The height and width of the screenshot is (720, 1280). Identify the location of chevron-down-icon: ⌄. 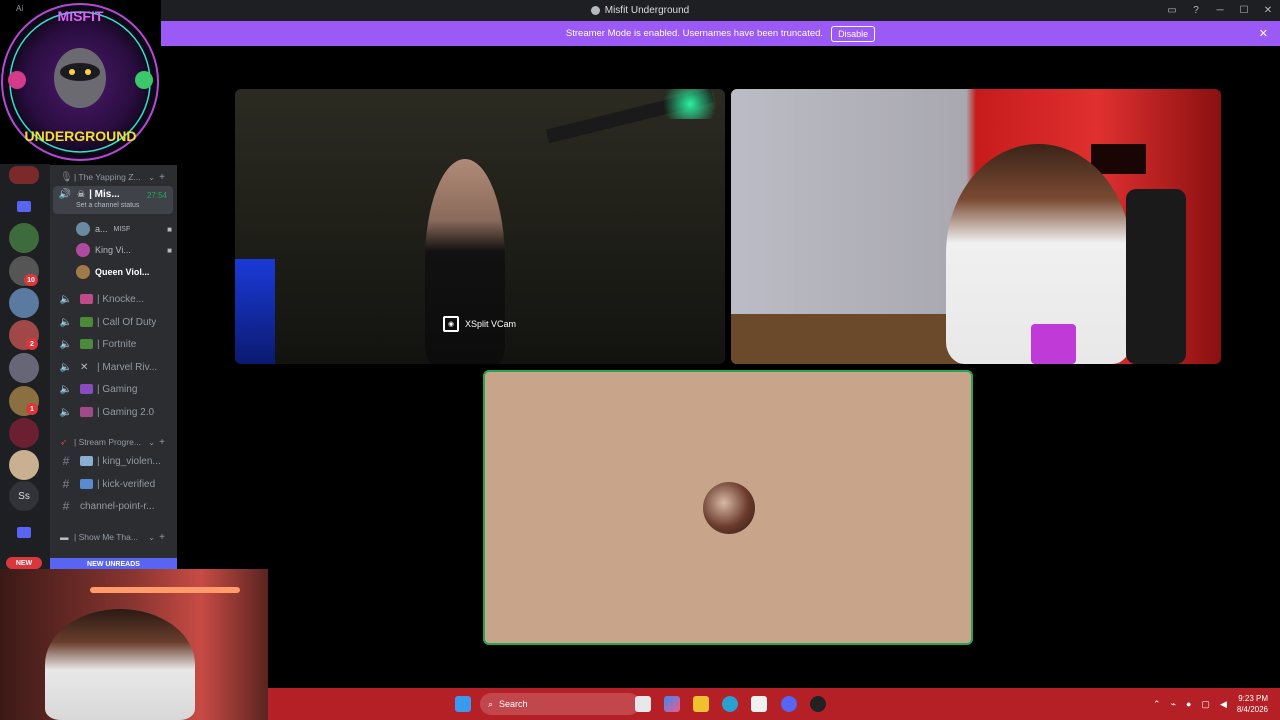
(151, 177).